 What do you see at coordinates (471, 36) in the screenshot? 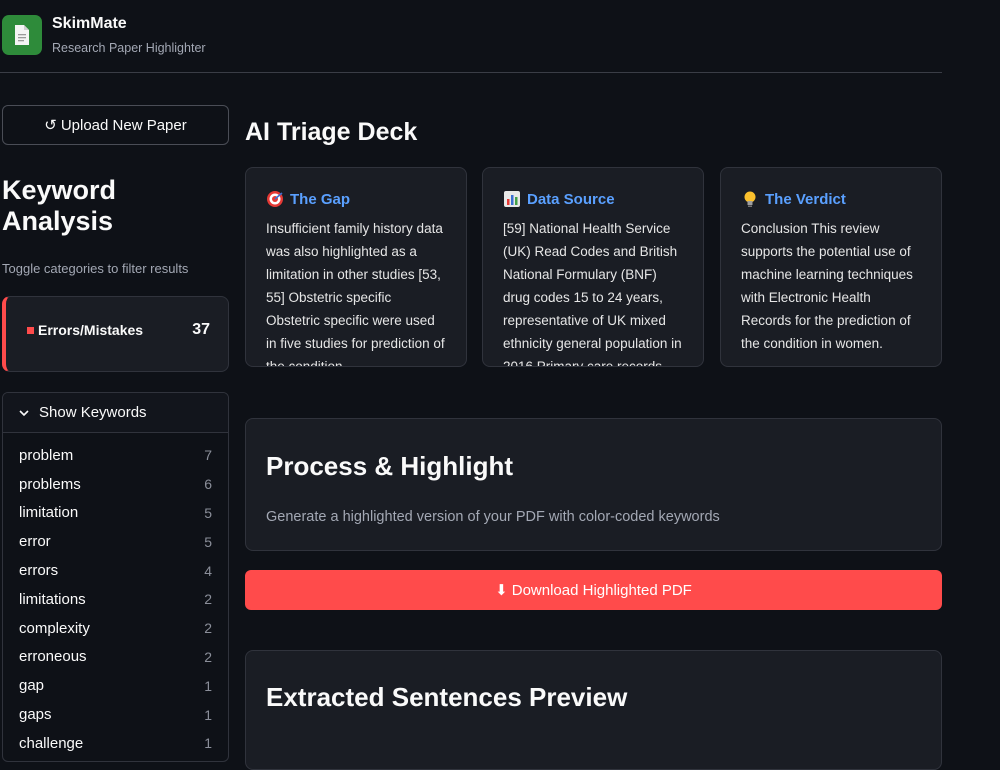
I see `app-header: SkimMate Research Paper Highlighter` at bounding box center [471, 36].